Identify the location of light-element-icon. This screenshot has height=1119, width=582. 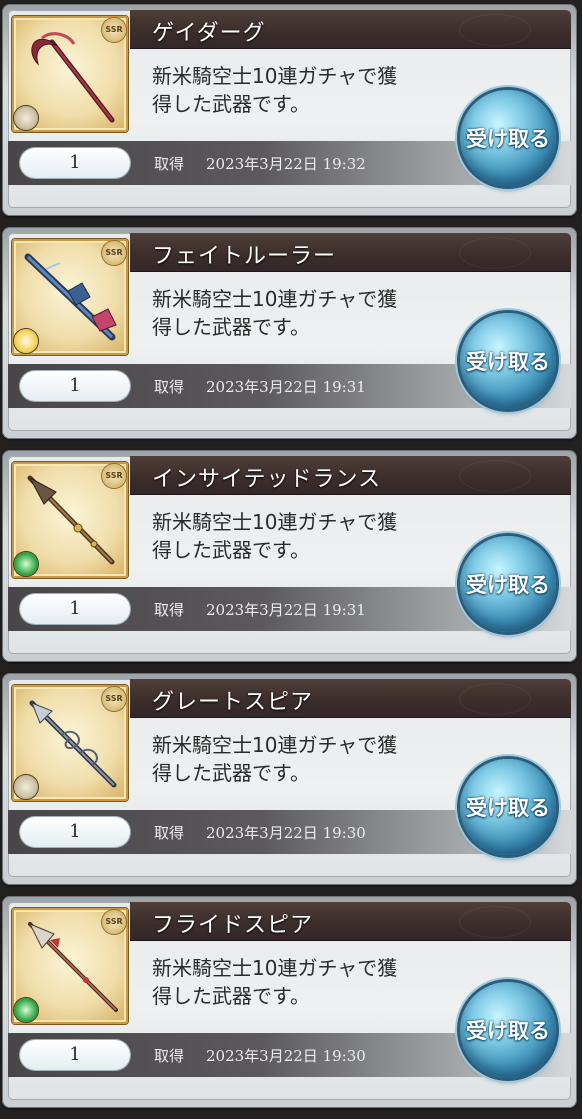
(26, 341).